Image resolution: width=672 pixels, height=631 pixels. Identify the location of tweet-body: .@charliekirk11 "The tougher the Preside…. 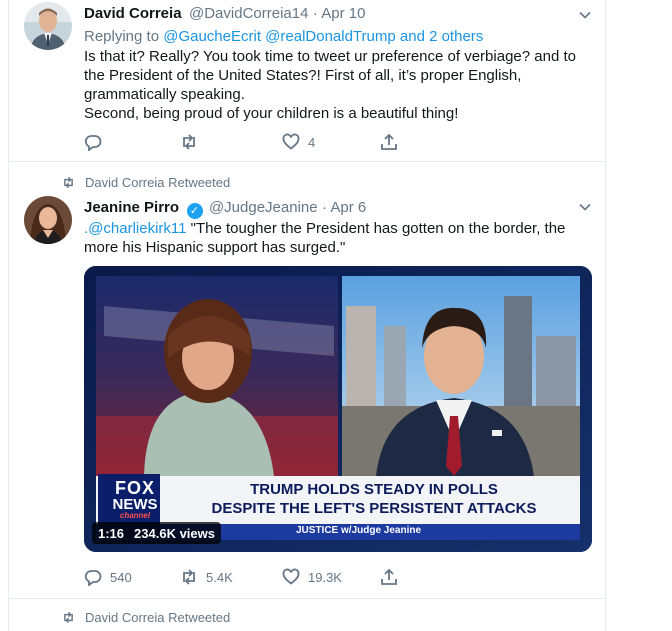
(339, 238).